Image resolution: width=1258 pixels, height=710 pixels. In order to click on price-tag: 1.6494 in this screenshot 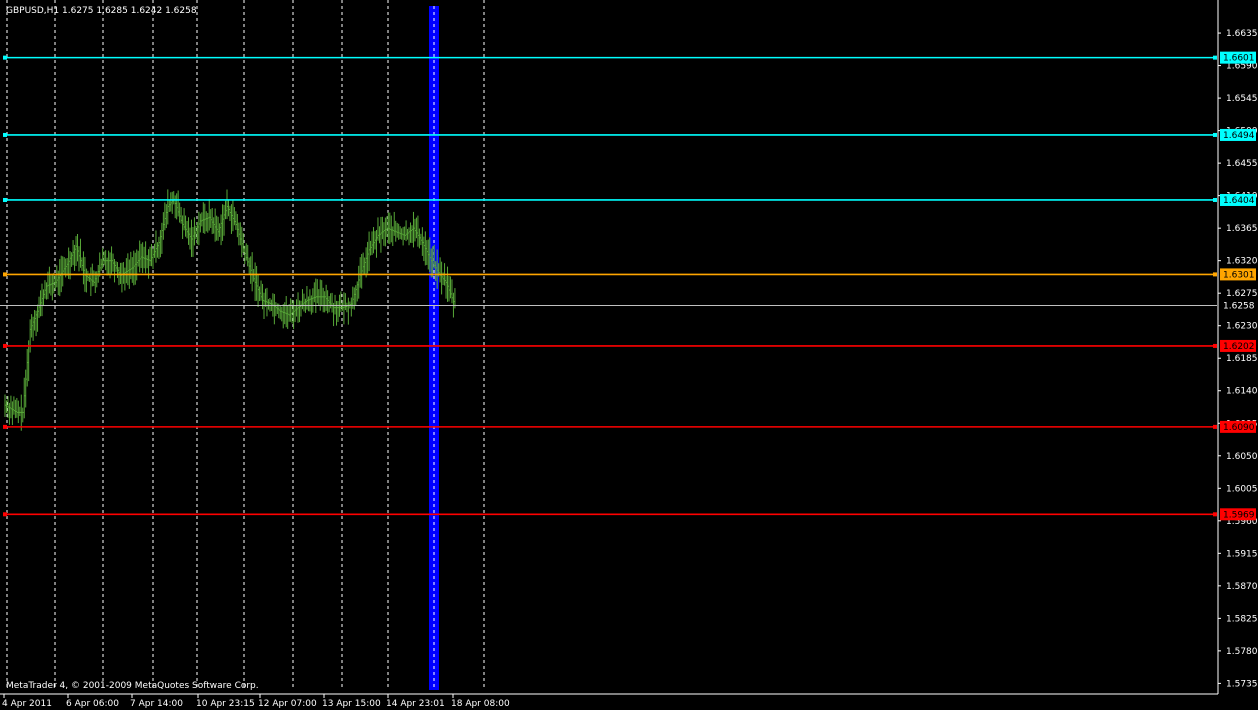, I will do `click(1238, 134)`.